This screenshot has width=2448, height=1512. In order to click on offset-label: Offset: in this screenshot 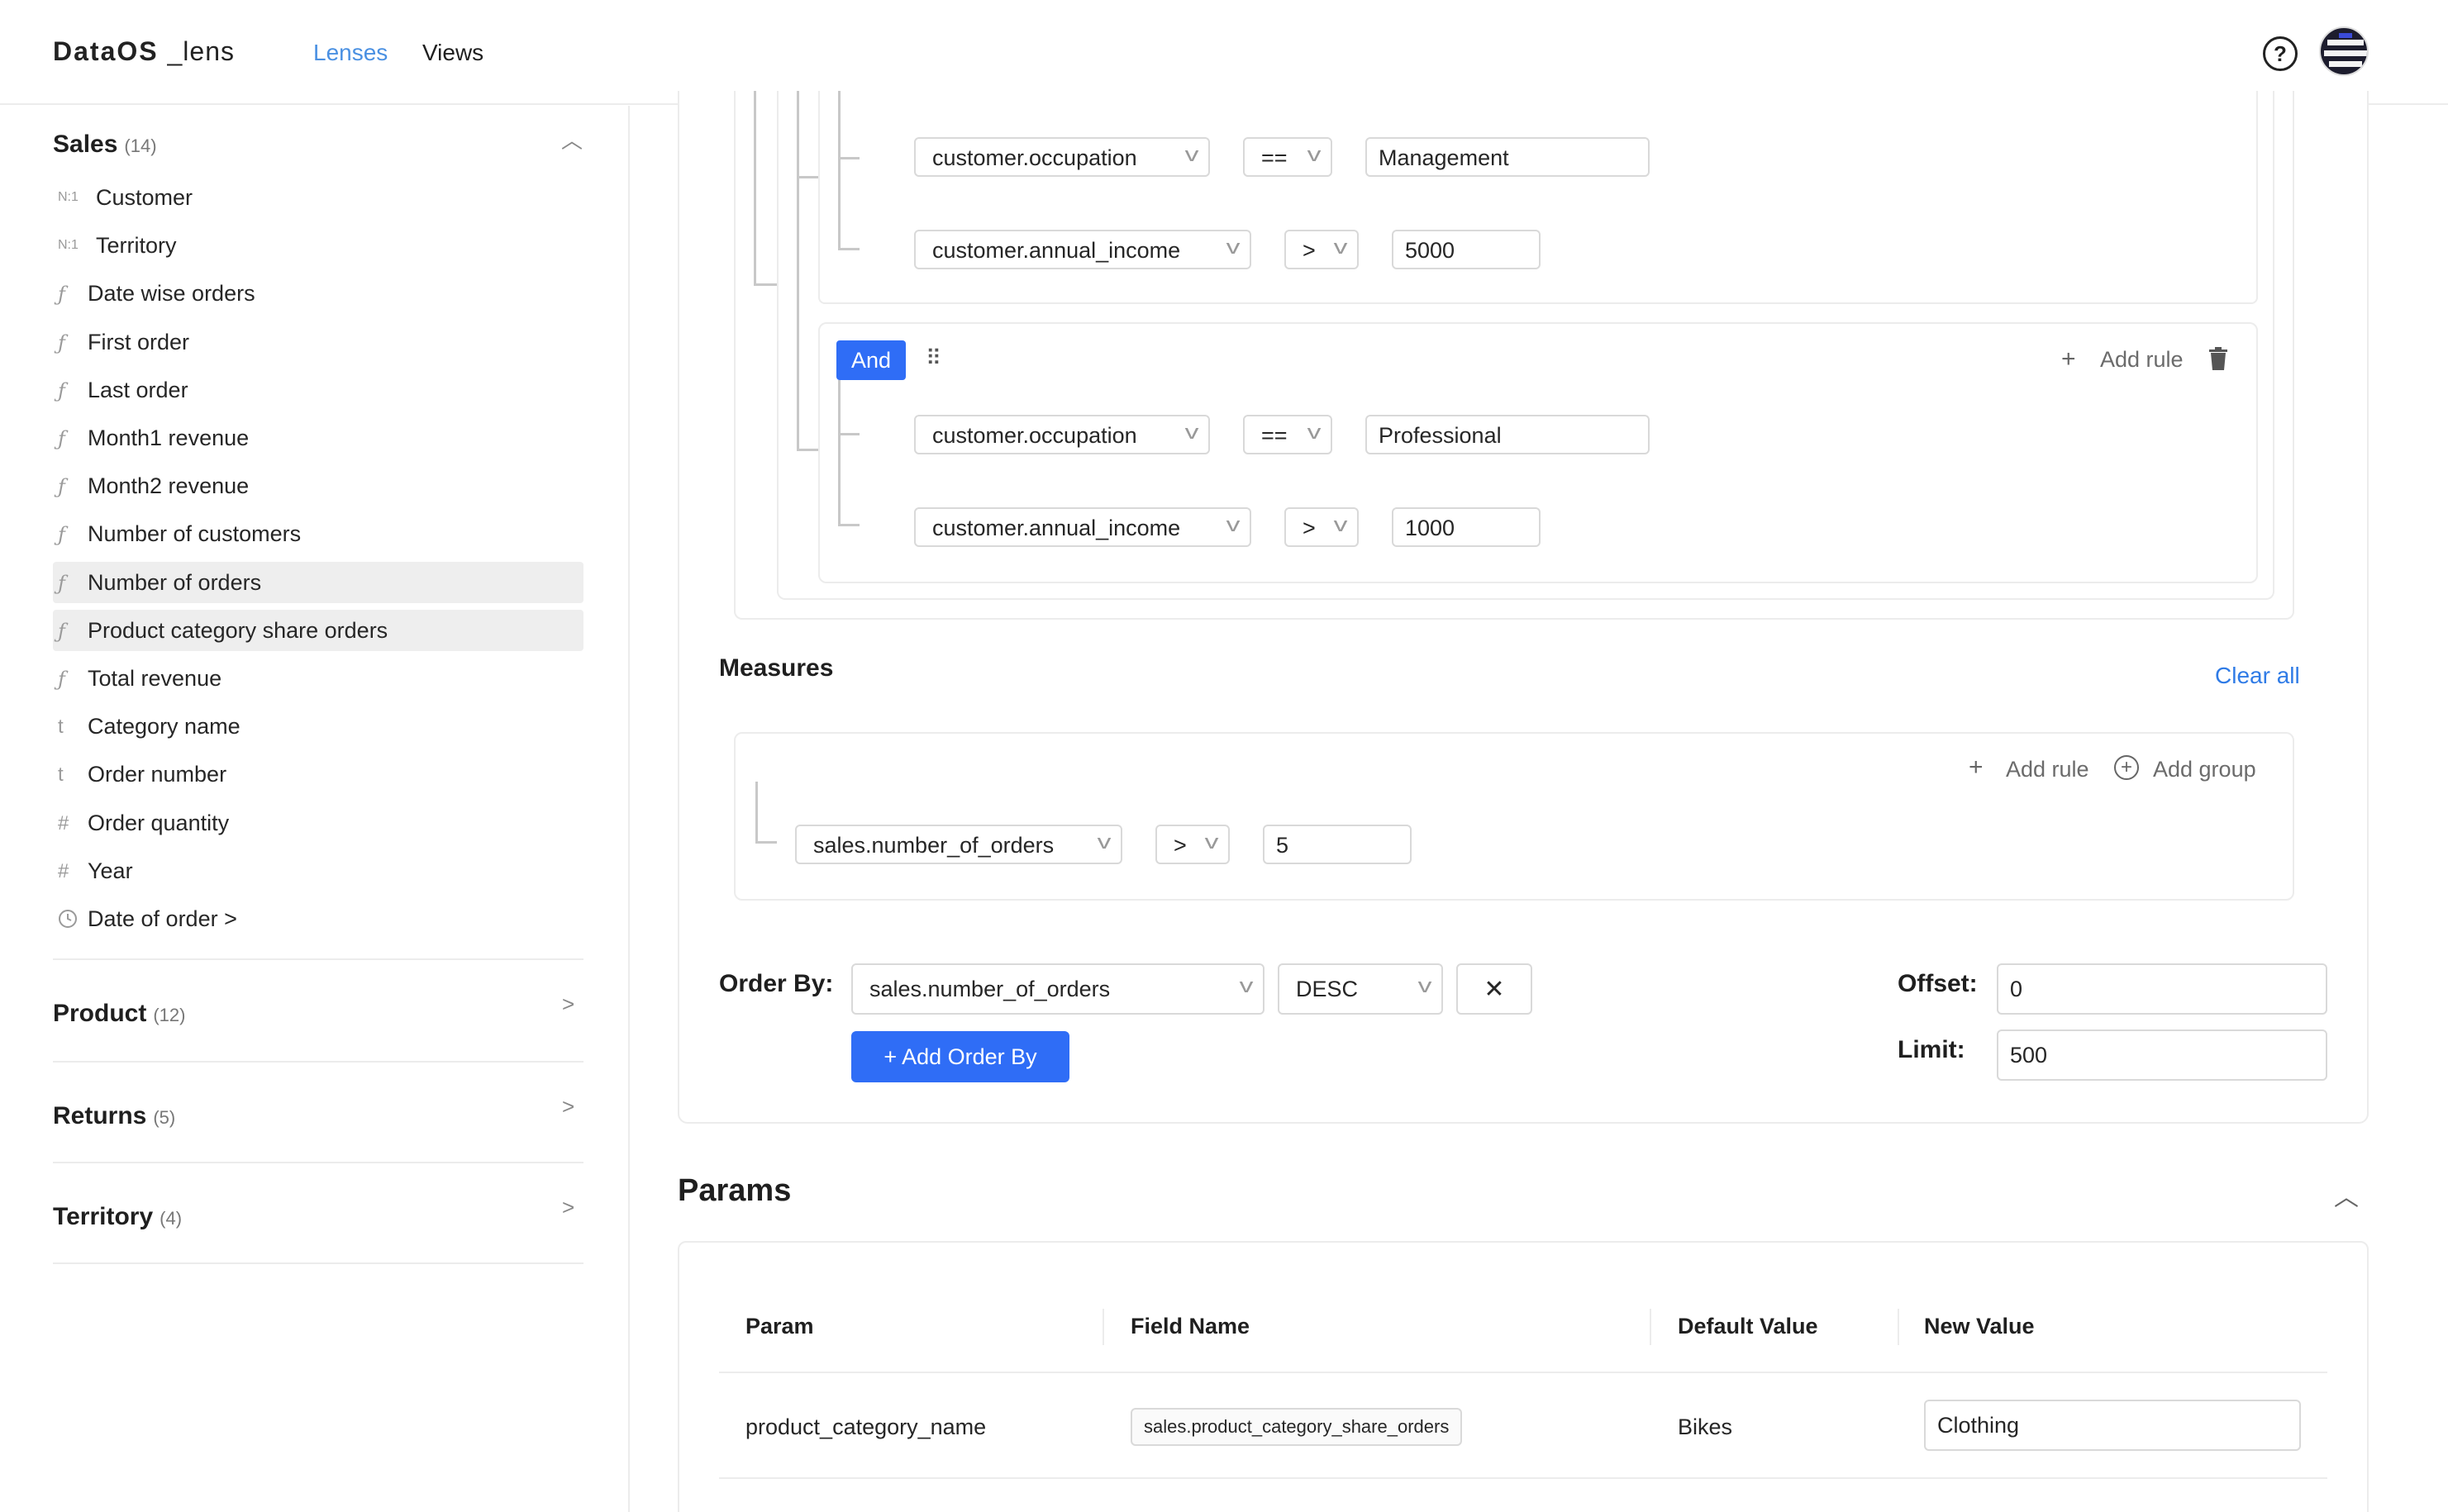, I will do `click(1938, 983)`.